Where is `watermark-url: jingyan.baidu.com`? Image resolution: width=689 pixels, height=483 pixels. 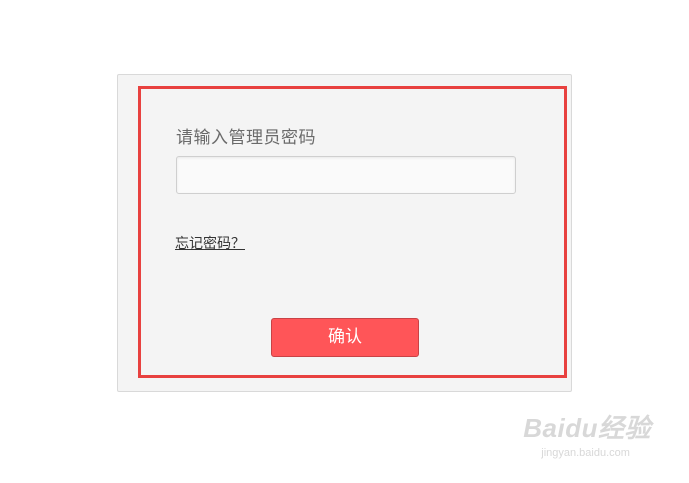 watermark-url: jingyan.baidu.com is located at coordinates (585, 453).